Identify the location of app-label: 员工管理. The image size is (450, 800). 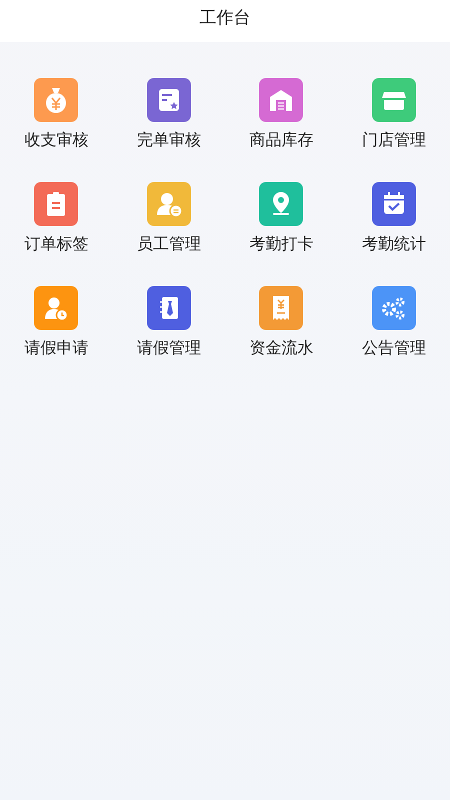
(168, 244).